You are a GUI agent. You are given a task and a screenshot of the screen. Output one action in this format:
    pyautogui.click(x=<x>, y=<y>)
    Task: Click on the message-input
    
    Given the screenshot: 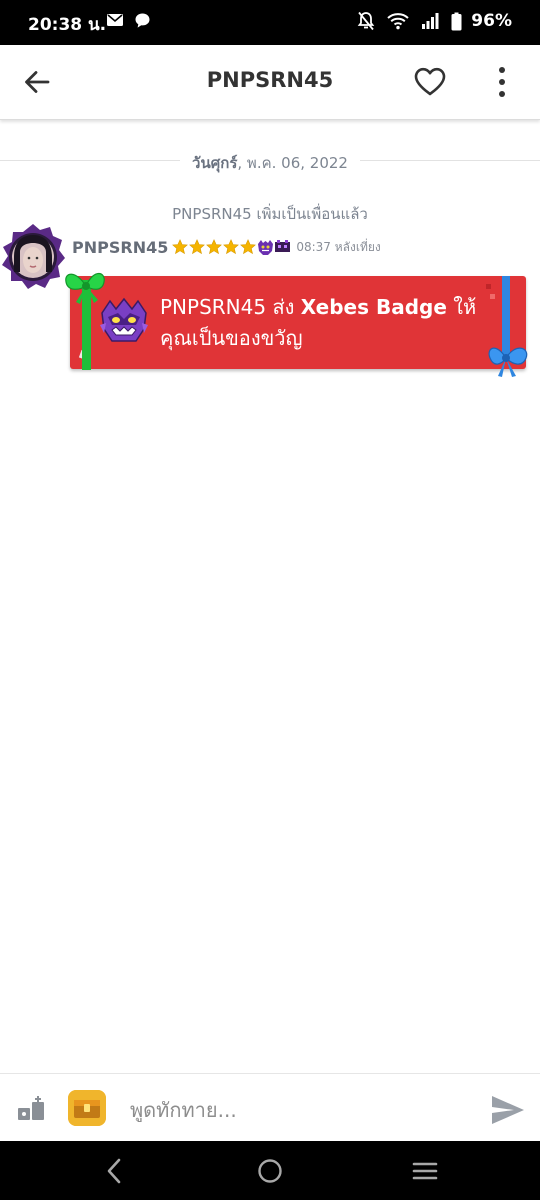 What is the action you would take?
    pyautogui.click(x=295, y=1110)
    